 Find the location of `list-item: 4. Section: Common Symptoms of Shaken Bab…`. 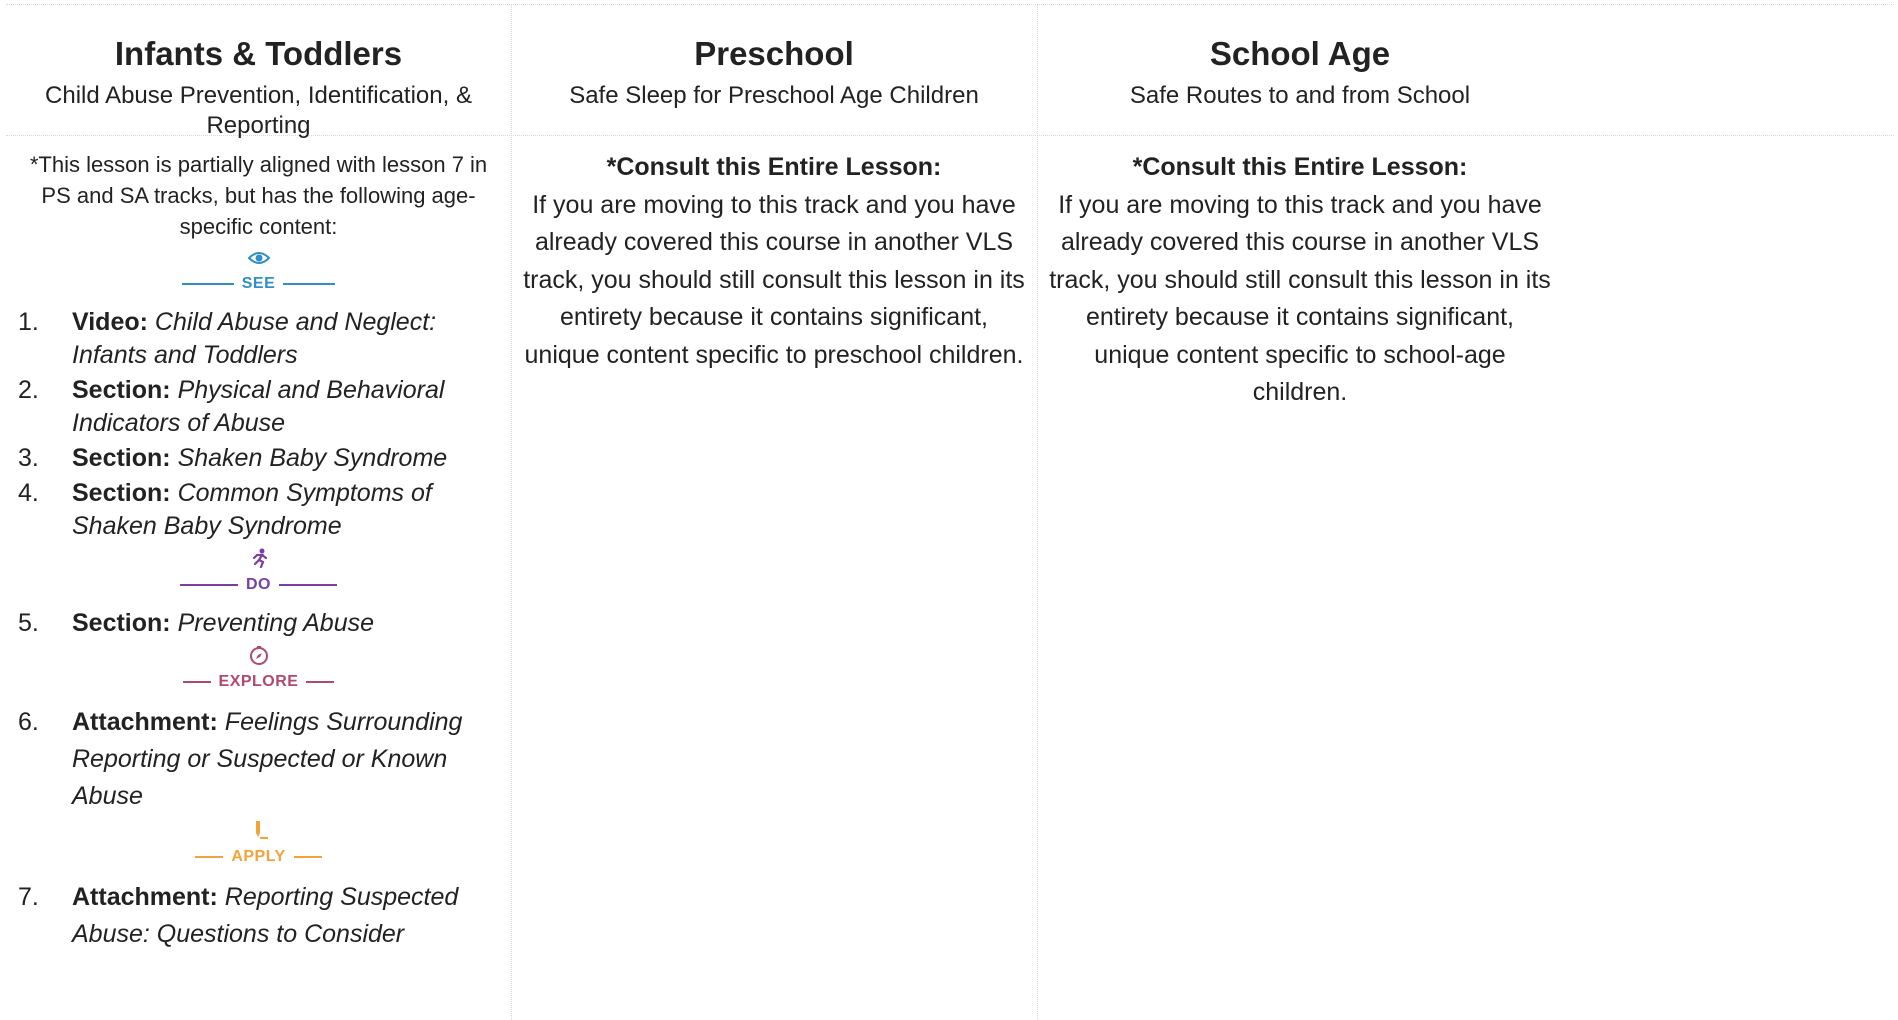

list-item: 4. Section: Common Symptoms of Shaken Bab… is located at coordinates (225, 509).